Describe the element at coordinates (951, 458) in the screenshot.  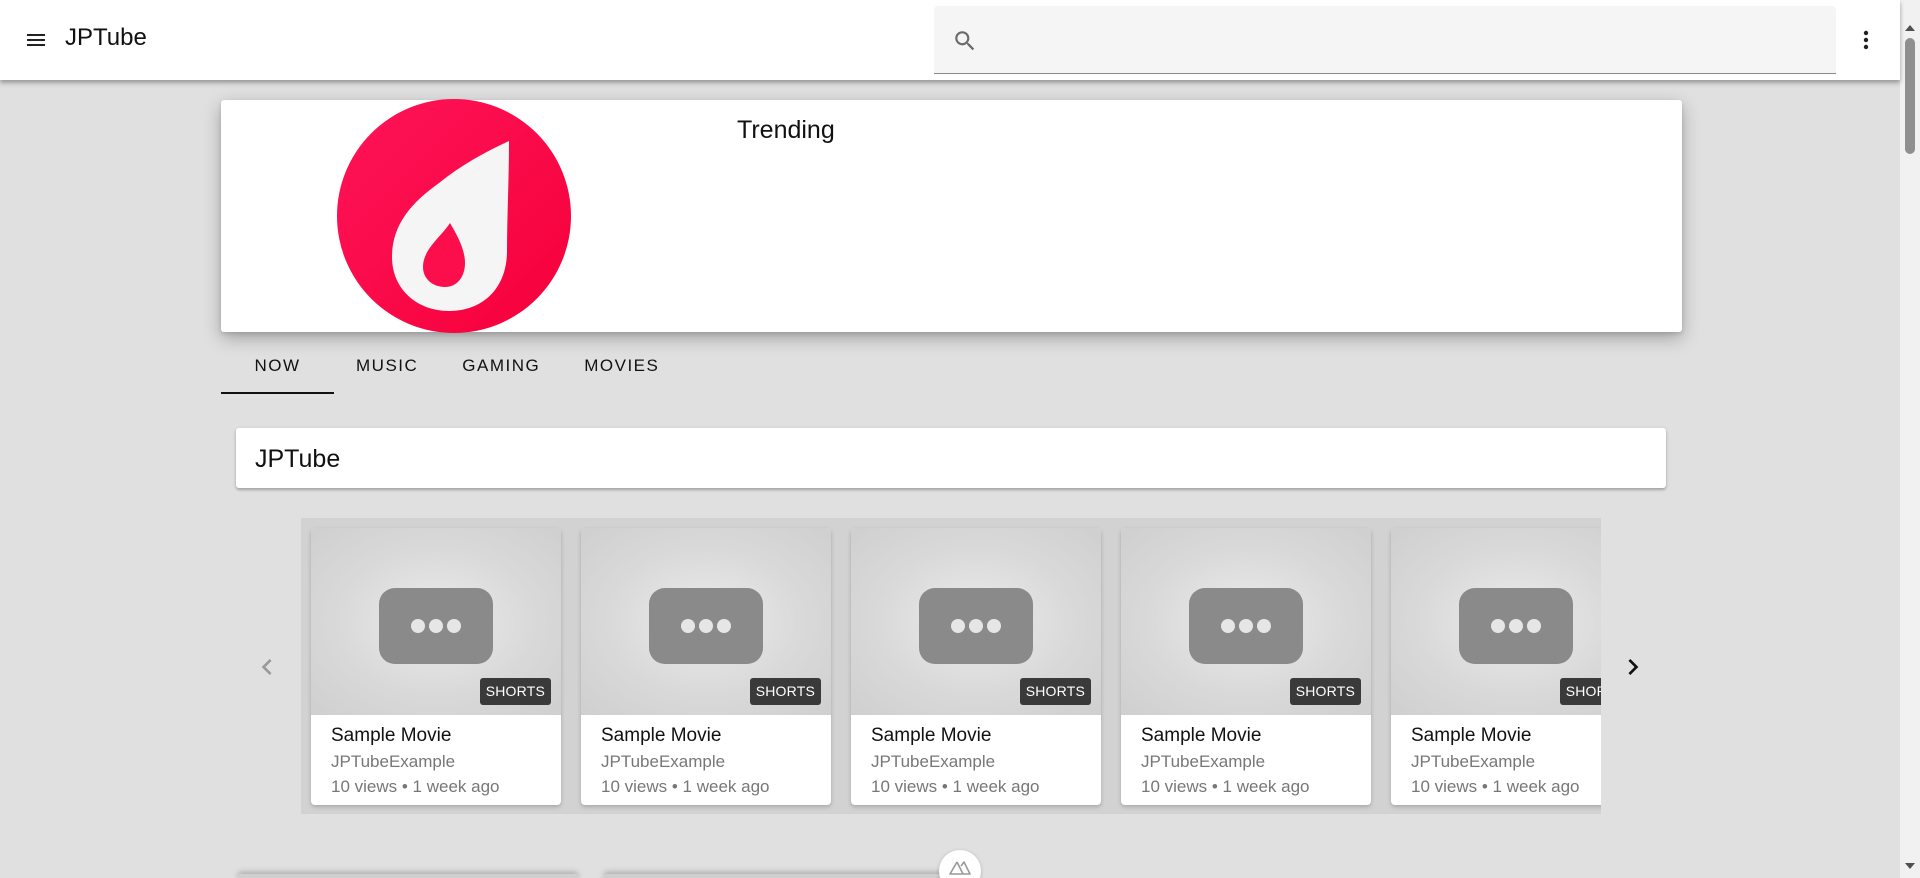
I see `section-header-card: JPTube` at that location.